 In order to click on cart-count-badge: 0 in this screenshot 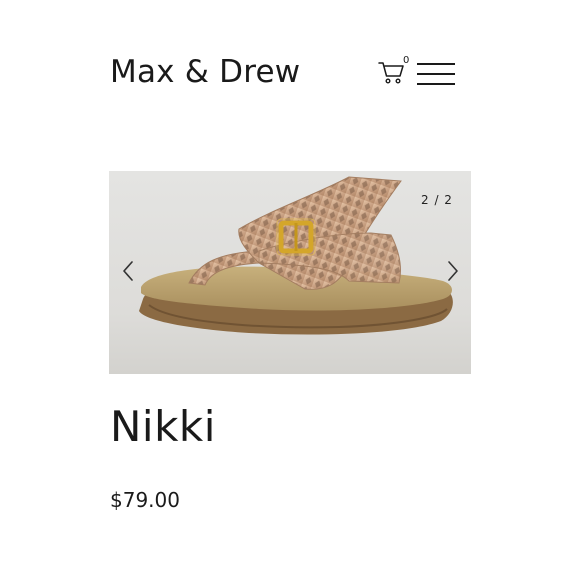, I will do `click(406, 60)`.